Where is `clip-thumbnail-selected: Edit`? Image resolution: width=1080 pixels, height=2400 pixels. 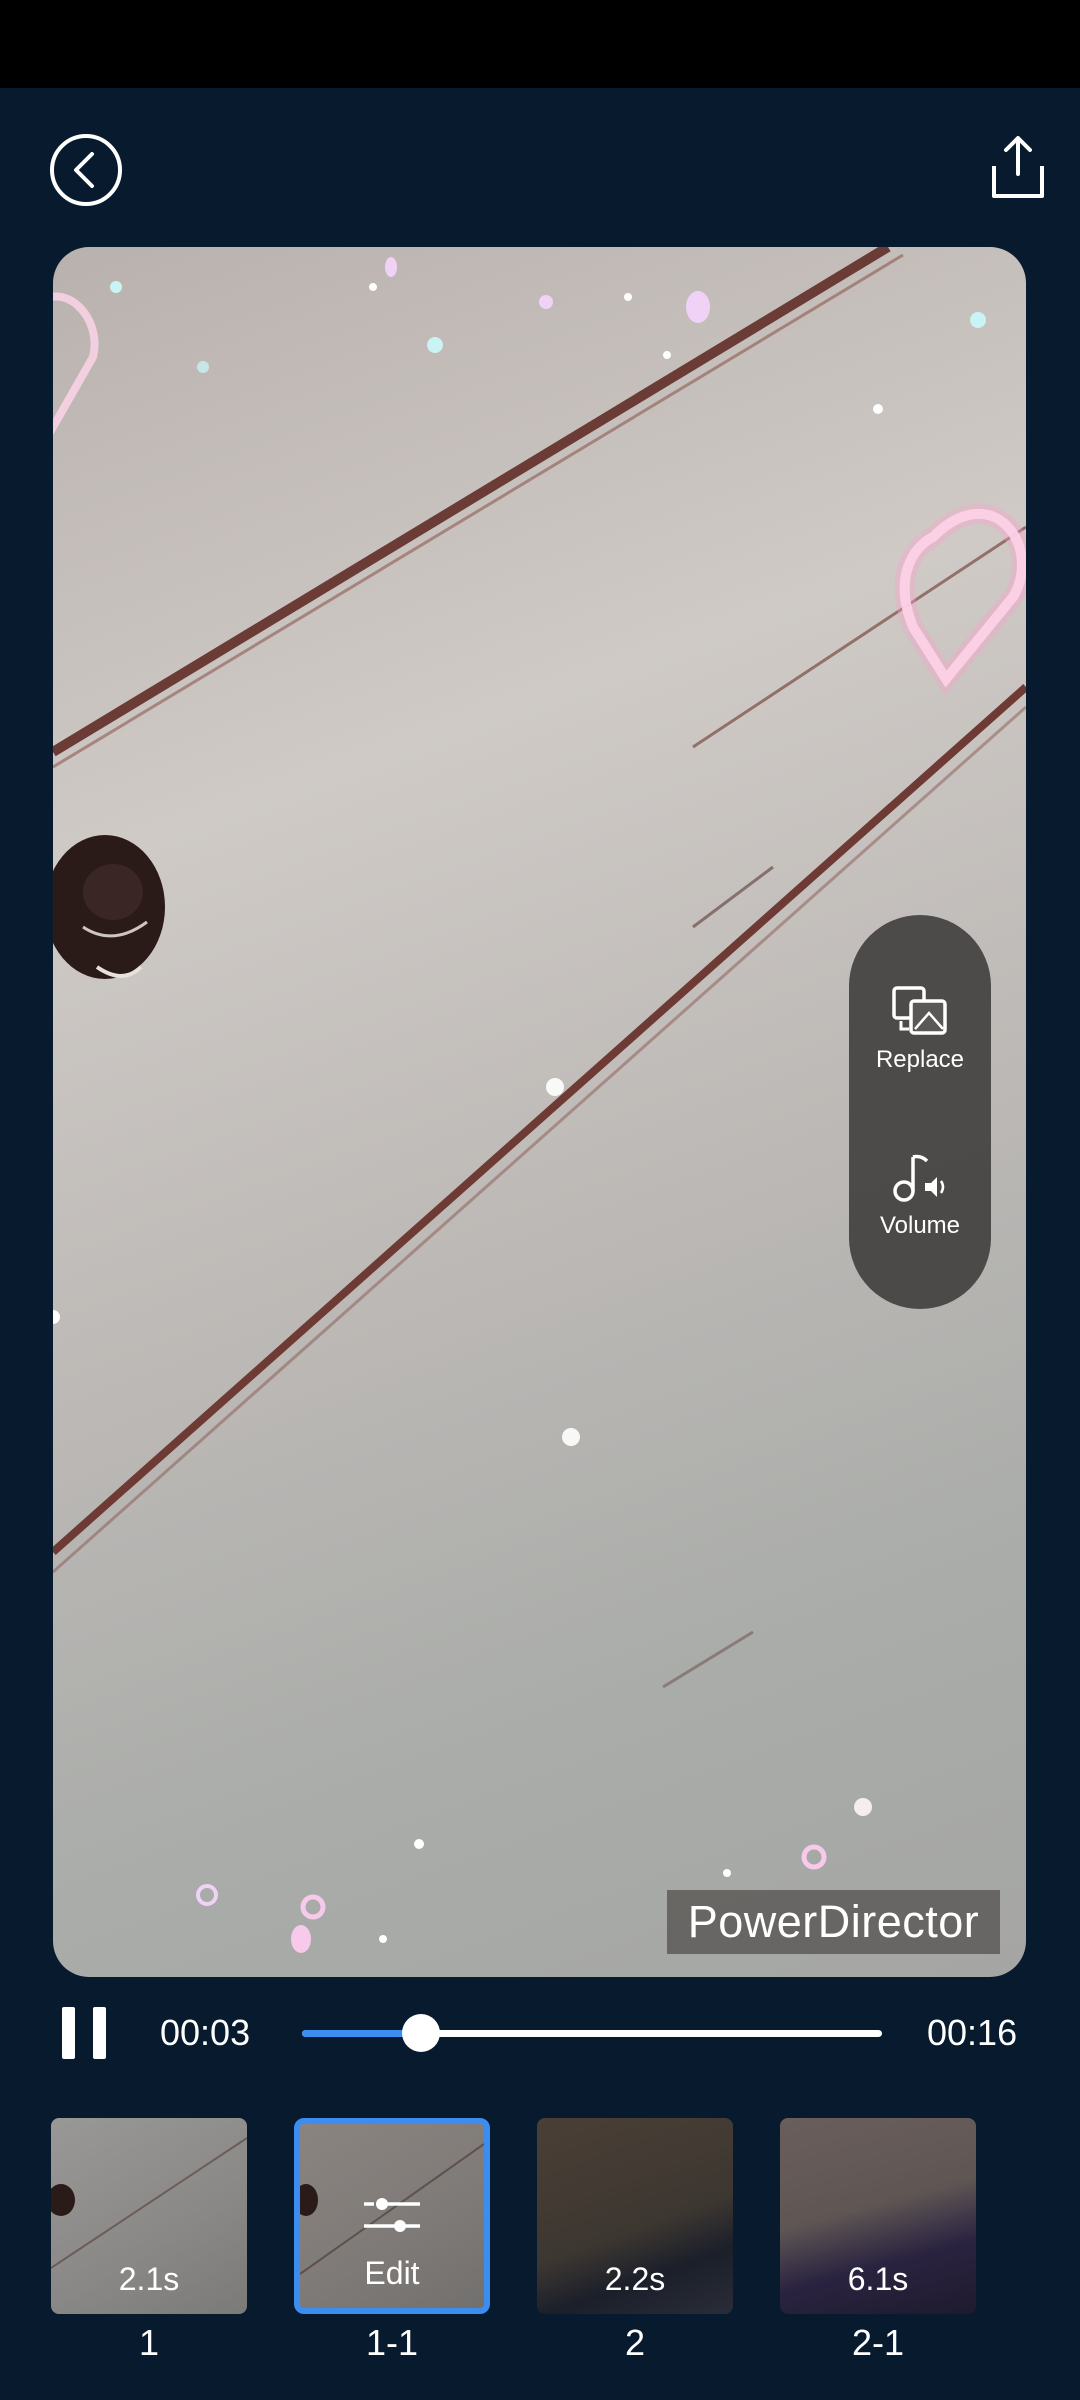 clip-thumbnail-selected: Edit is located at coordinates (392, 2216).